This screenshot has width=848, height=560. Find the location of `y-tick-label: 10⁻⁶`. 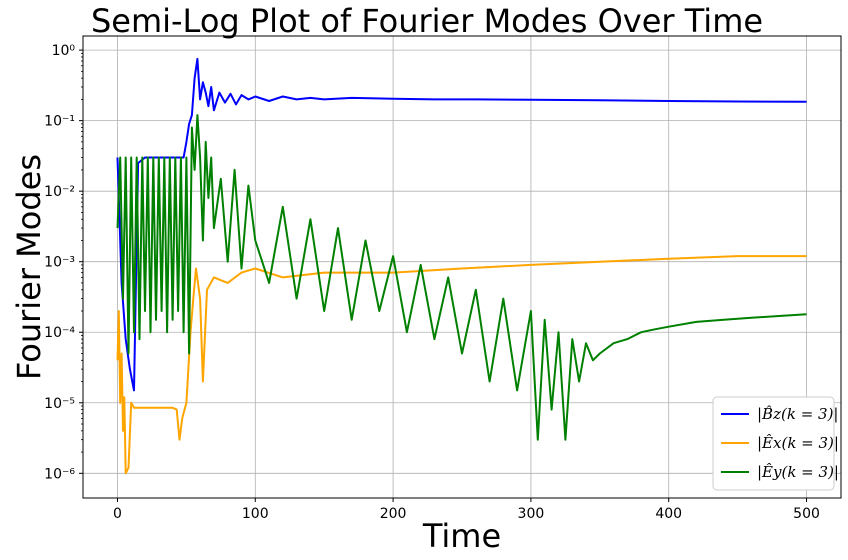

y-tick-label: 10⁻⁶ is located at coordinates (59, 474).